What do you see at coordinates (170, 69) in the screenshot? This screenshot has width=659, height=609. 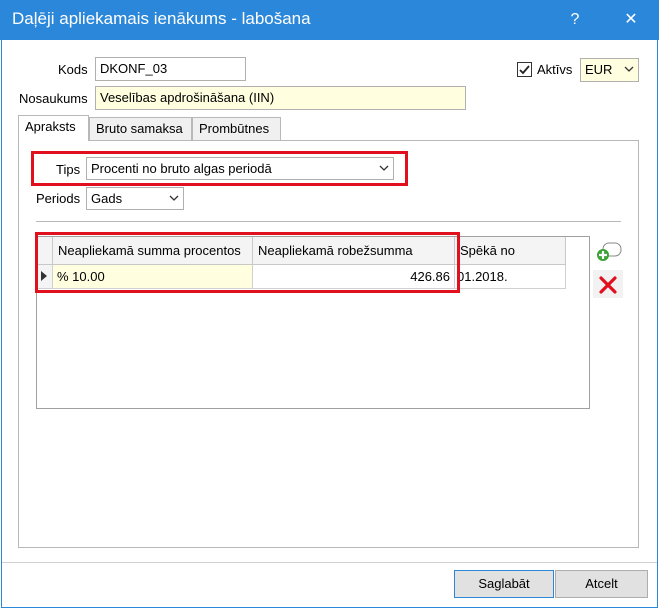 I see `kods-field: DKONF_03` at bounding box center [170, 69].